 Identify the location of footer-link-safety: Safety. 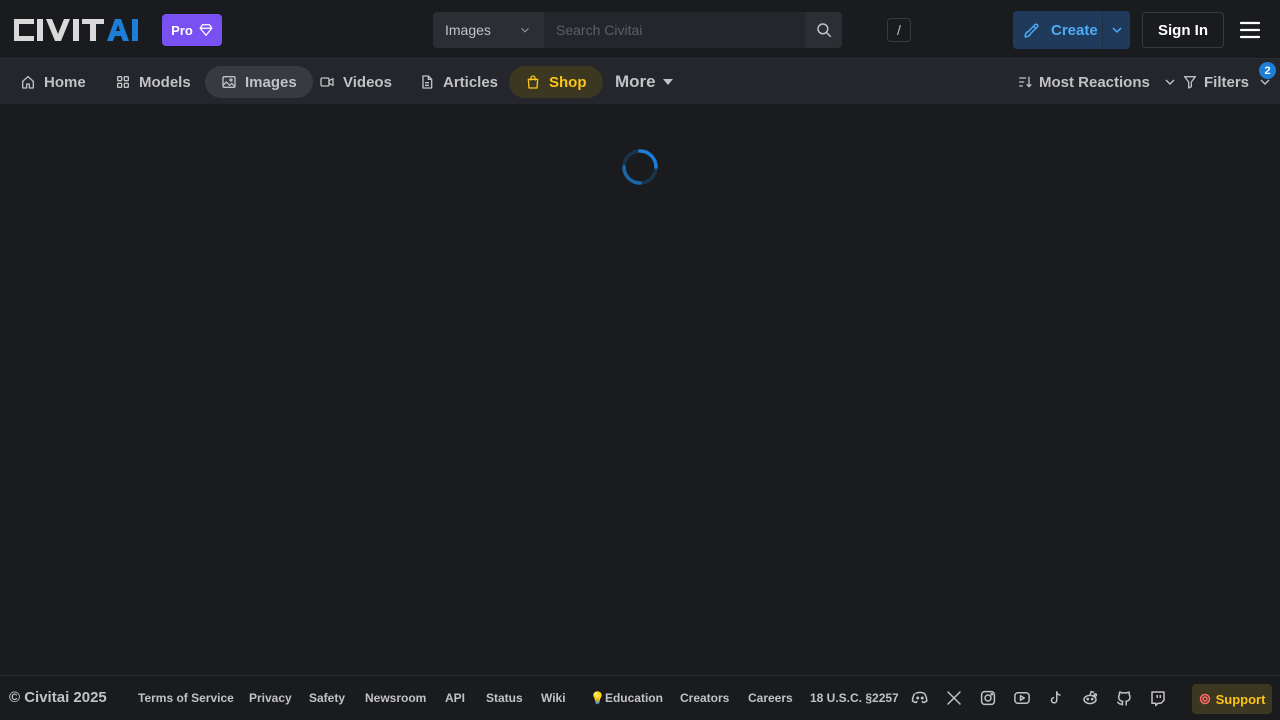
(327, 698).